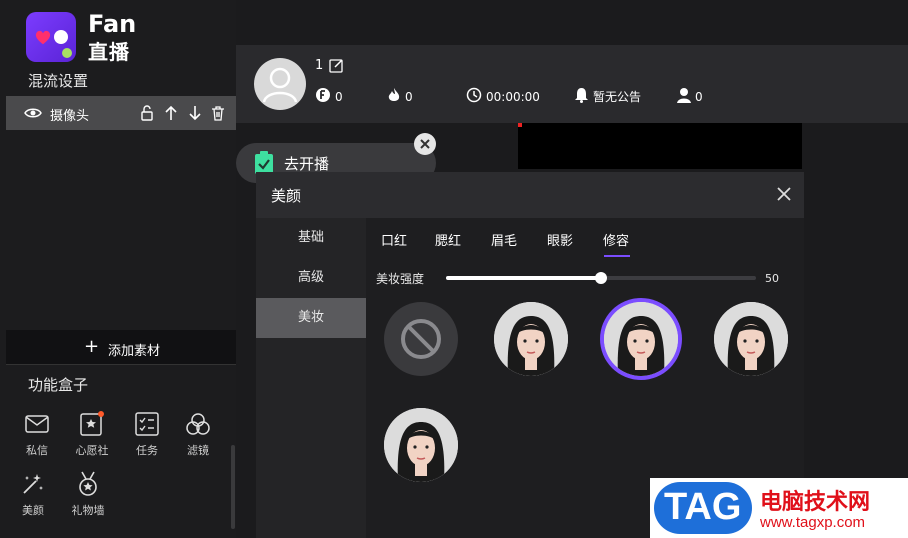 The image size is (908, 538). Describe the element at coordinates (311, 278) in the screenshot. I see `category-advanced: 高级` at that location.